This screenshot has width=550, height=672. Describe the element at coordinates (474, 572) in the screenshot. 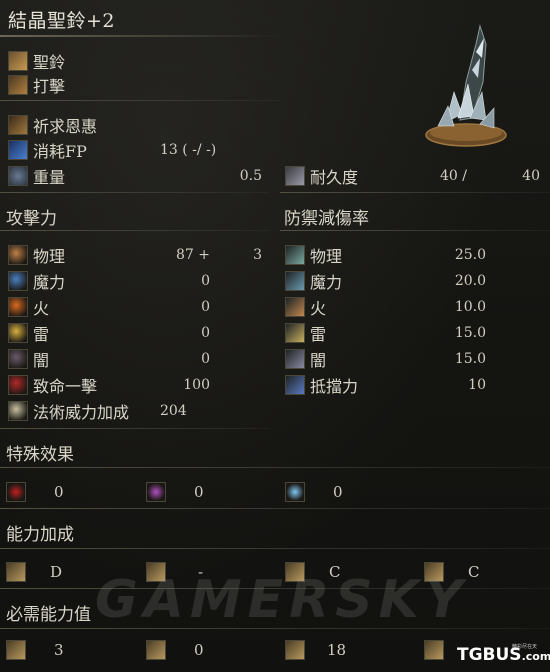

I see `stat-value: C` at that location.